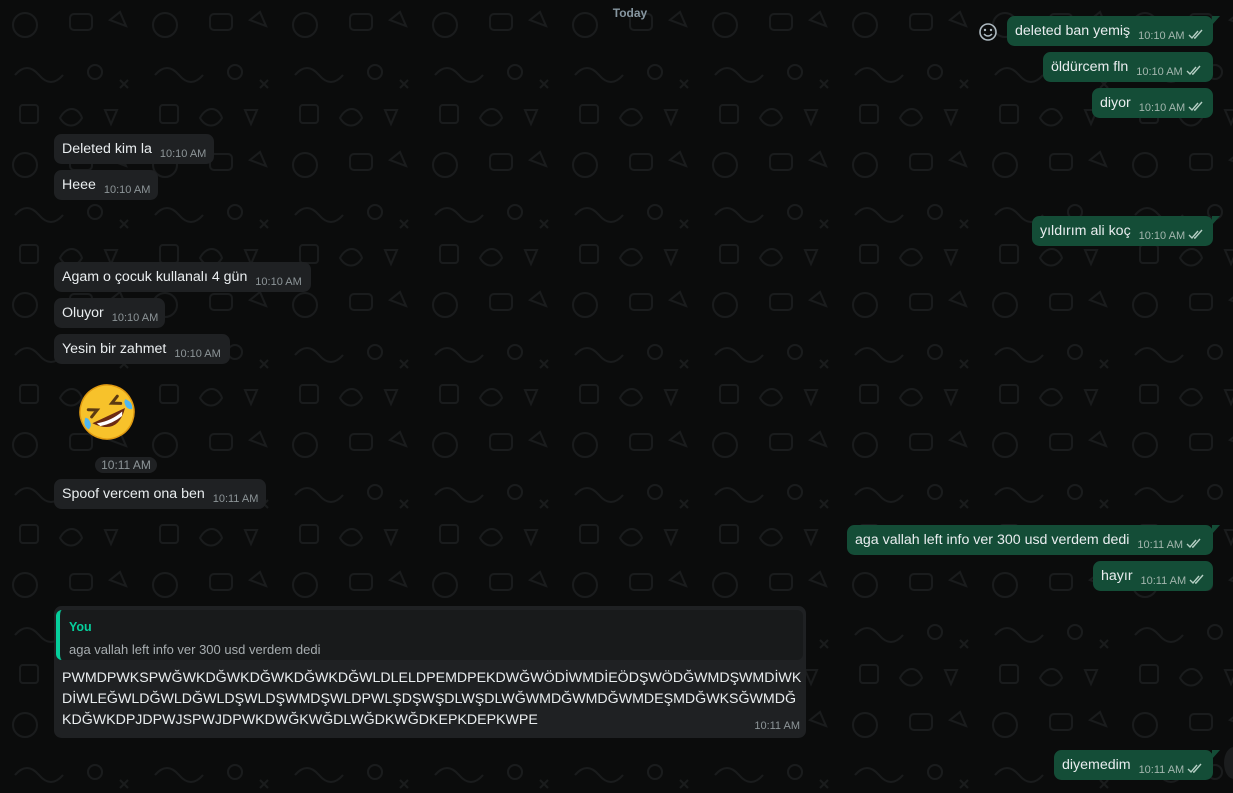 The image size is (1233, 793). What do you see at coordinates (1115, 103) in the screenshot?
I see `message-text: diyor` at bounding box center [1115, 103].